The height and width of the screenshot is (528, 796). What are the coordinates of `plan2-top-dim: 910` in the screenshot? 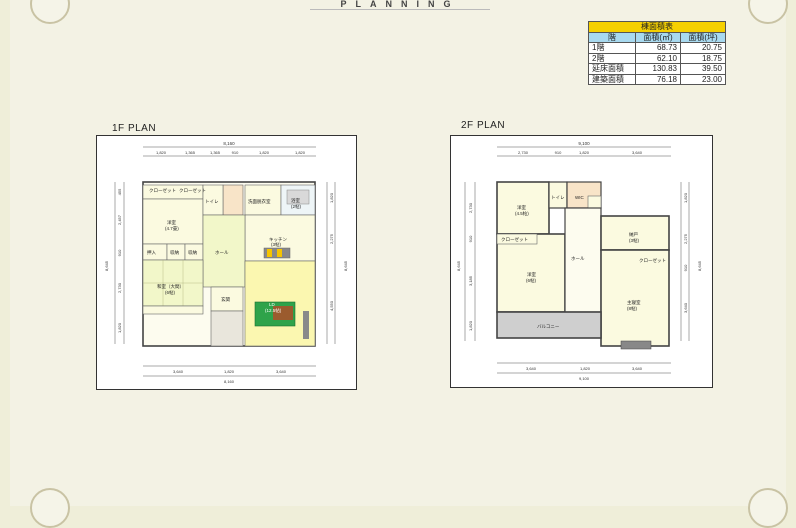 It's located at (558, 152).